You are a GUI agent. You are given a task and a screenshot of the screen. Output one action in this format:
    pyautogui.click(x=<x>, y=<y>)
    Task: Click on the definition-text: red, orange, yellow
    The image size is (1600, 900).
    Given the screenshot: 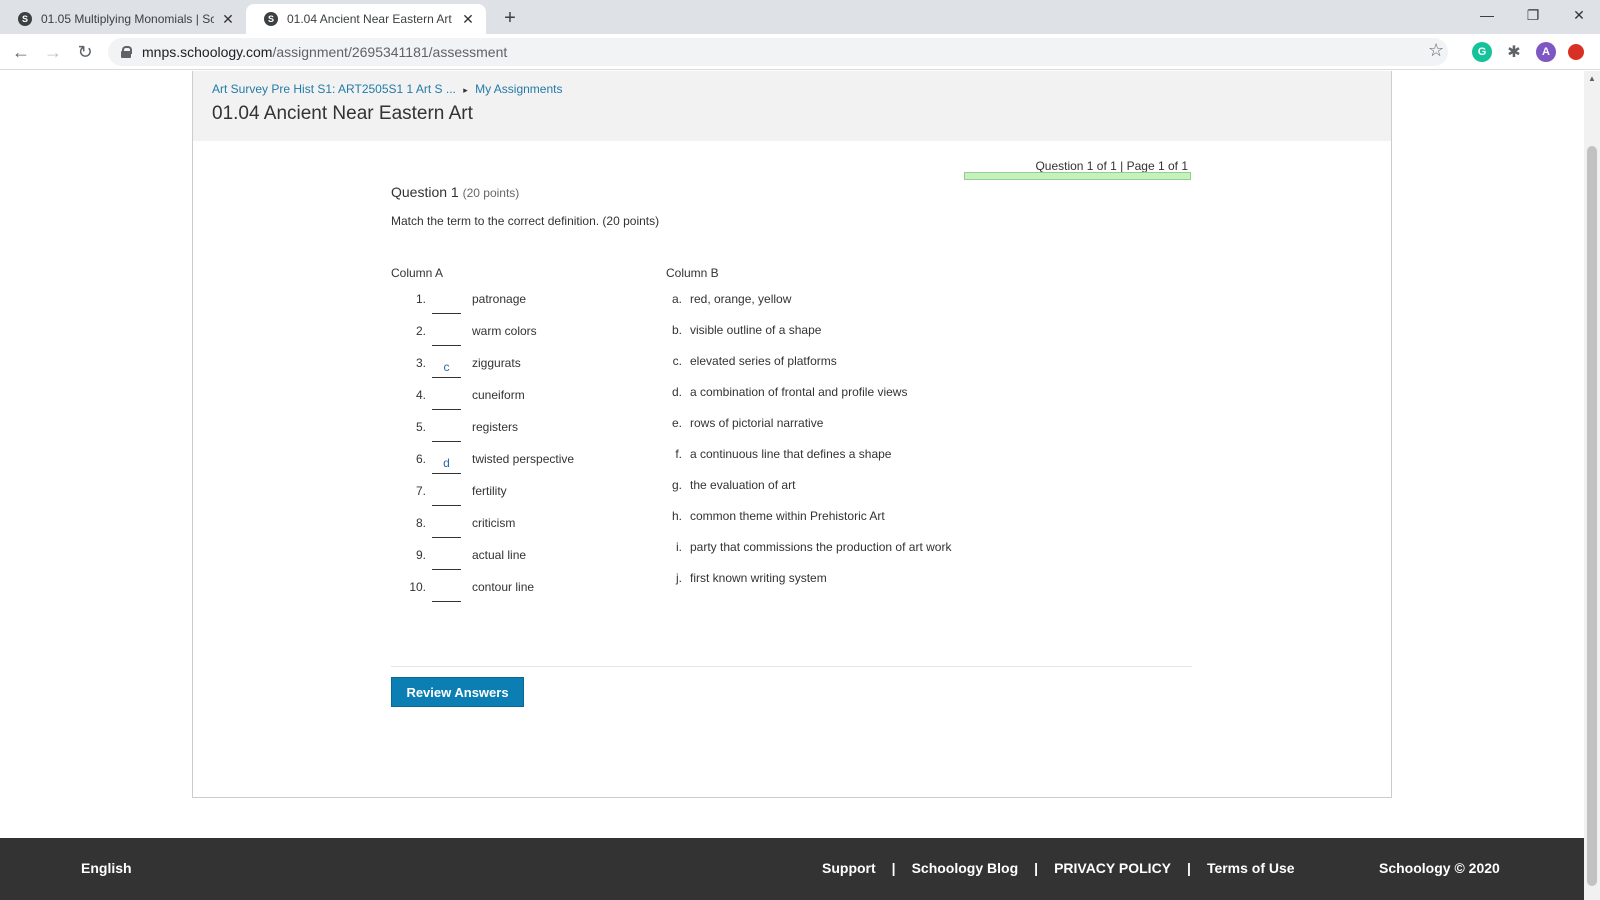 What is the action you would take?
    pyautogui.click(x=741, y=299)
    